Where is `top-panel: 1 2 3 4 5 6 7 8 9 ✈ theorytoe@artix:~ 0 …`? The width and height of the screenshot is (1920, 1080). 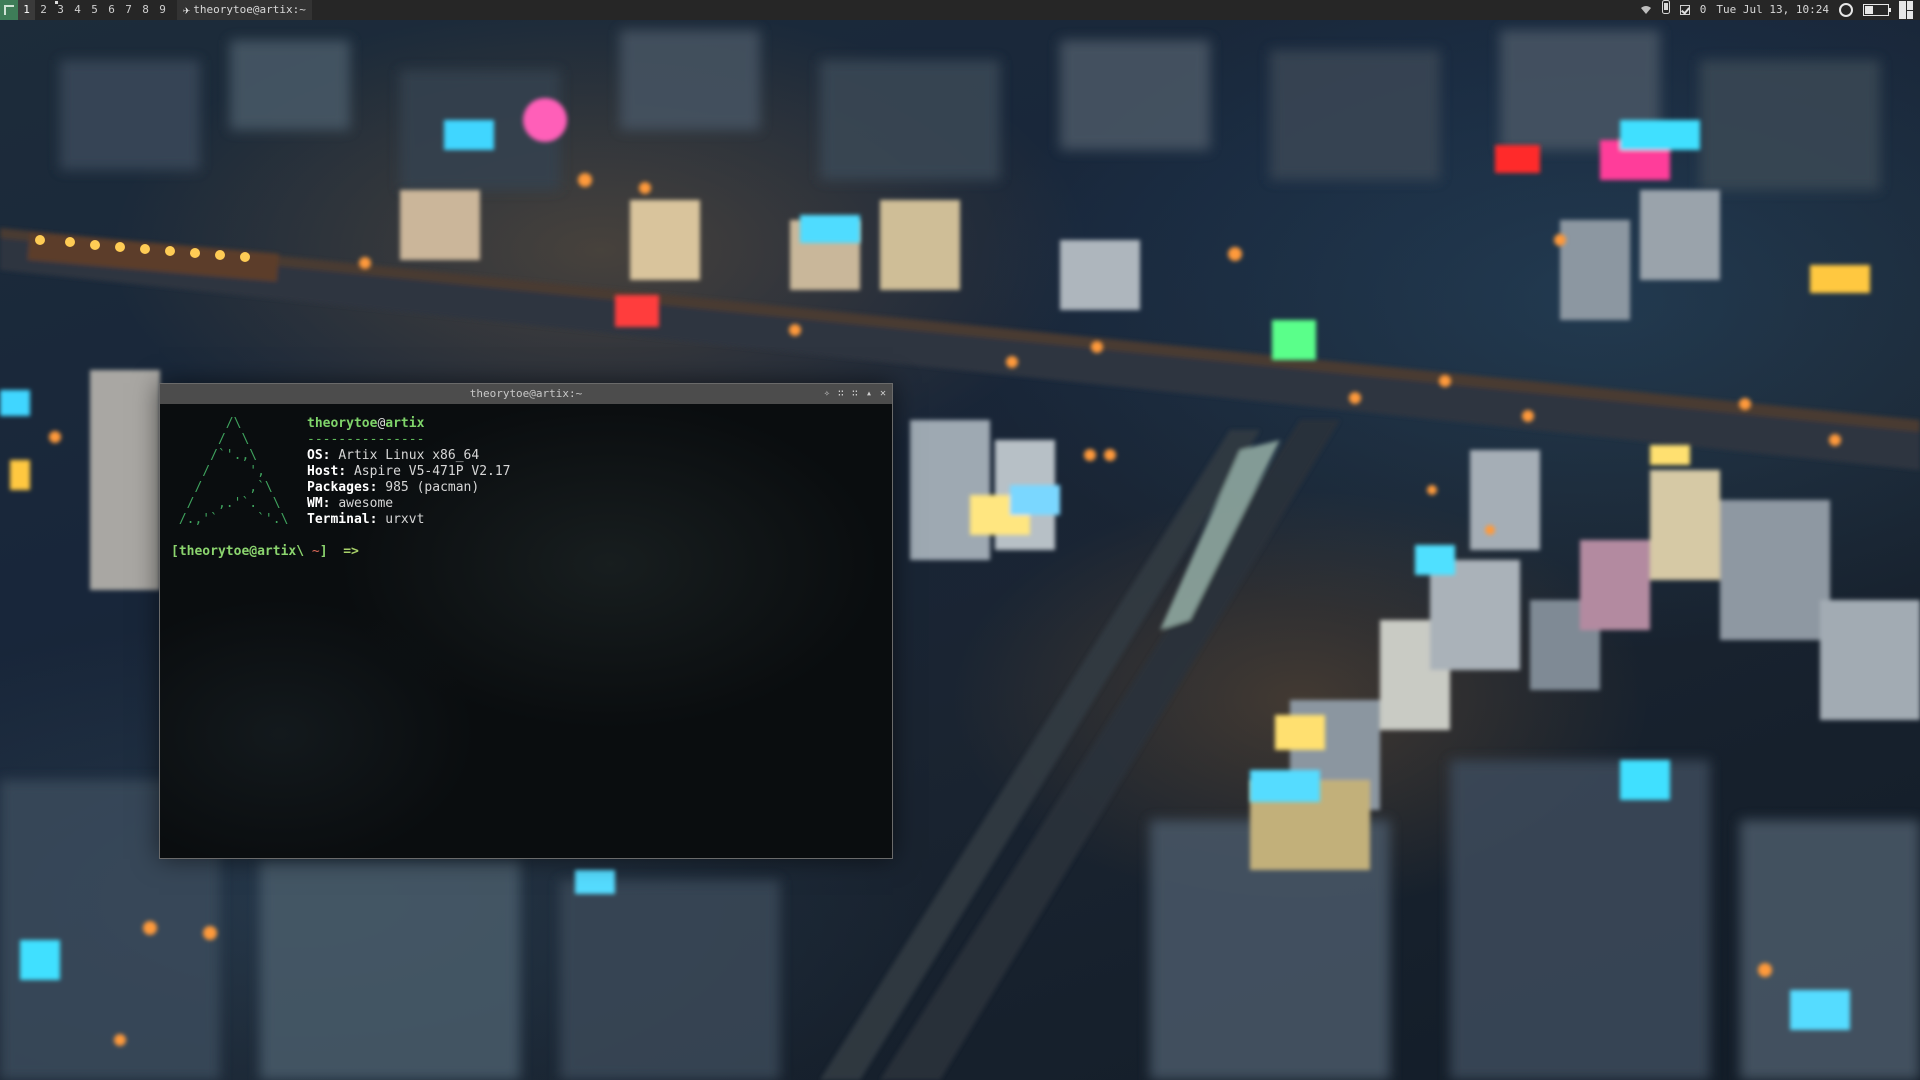 top-panel: 1 2 3 4 5 6 7 8 9 ✈ theorytoe@artix:~ 0 … is located at coordinates (960, 10).